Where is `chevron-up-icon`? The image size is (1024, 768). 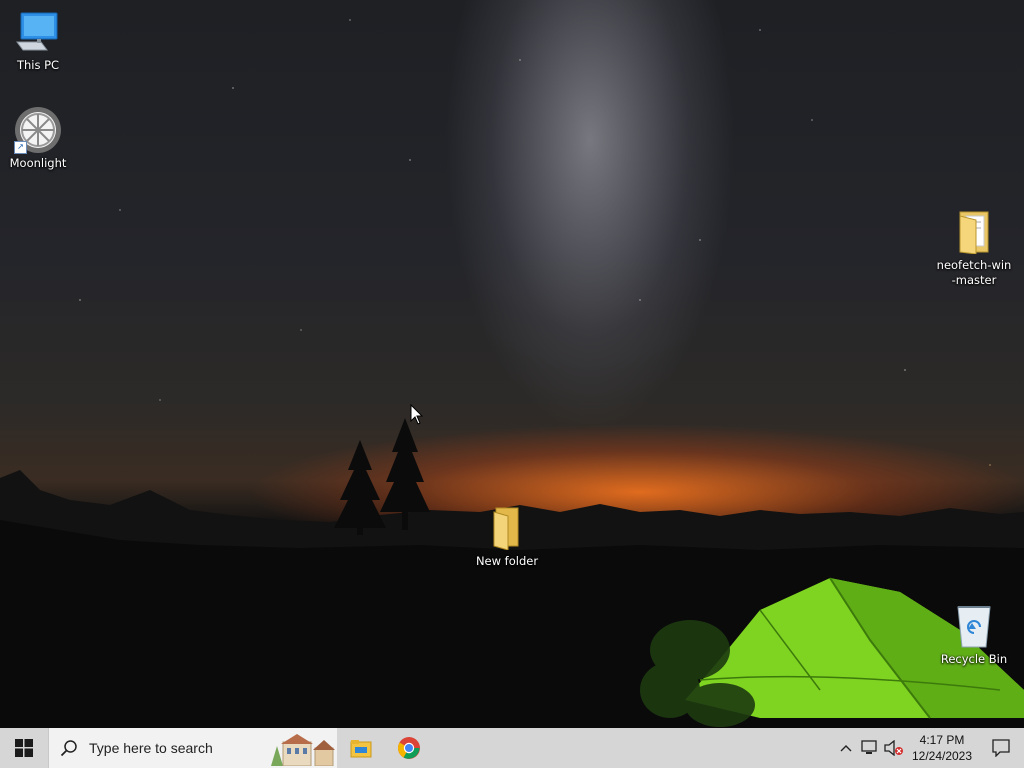 chevron-up-icon is located at coordinates (846, 748).